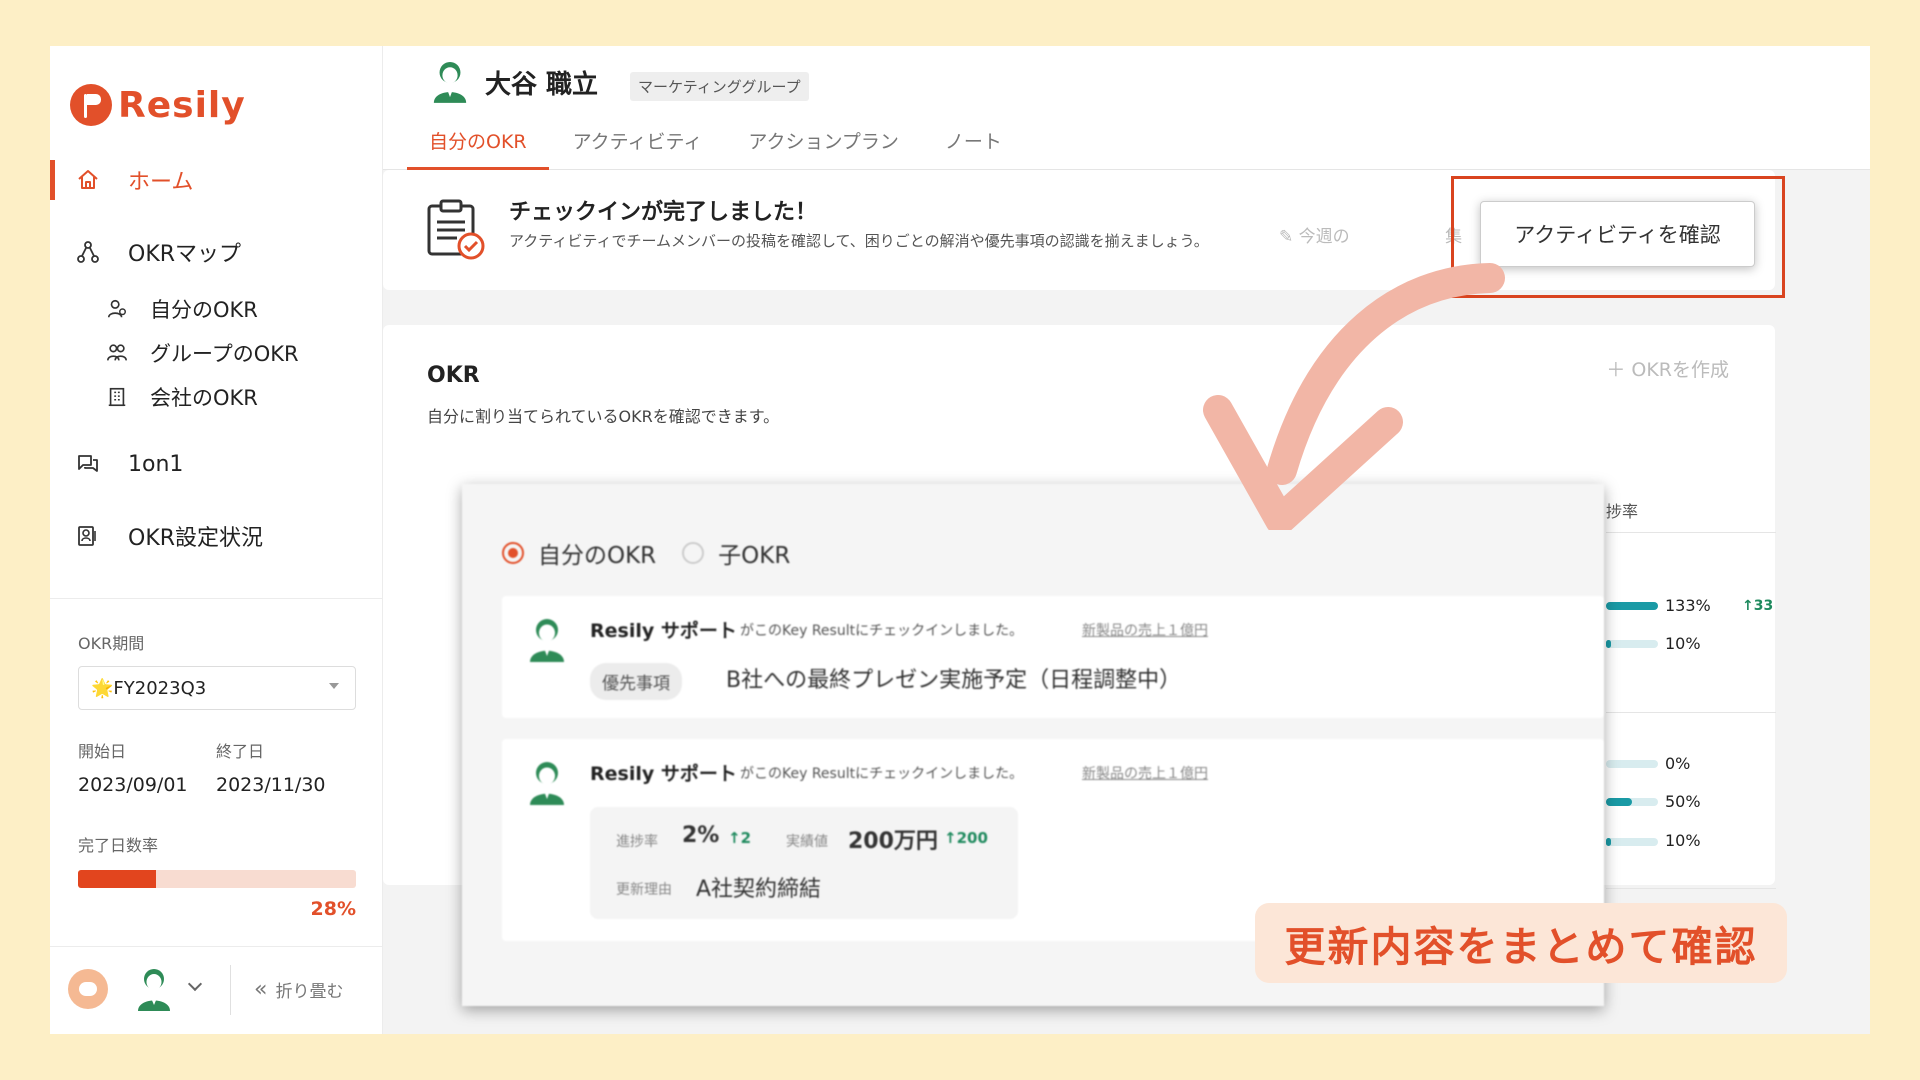 The image size is (1920, 1080). I want to click on pencil-icon: ✎, so click(1286, 237).